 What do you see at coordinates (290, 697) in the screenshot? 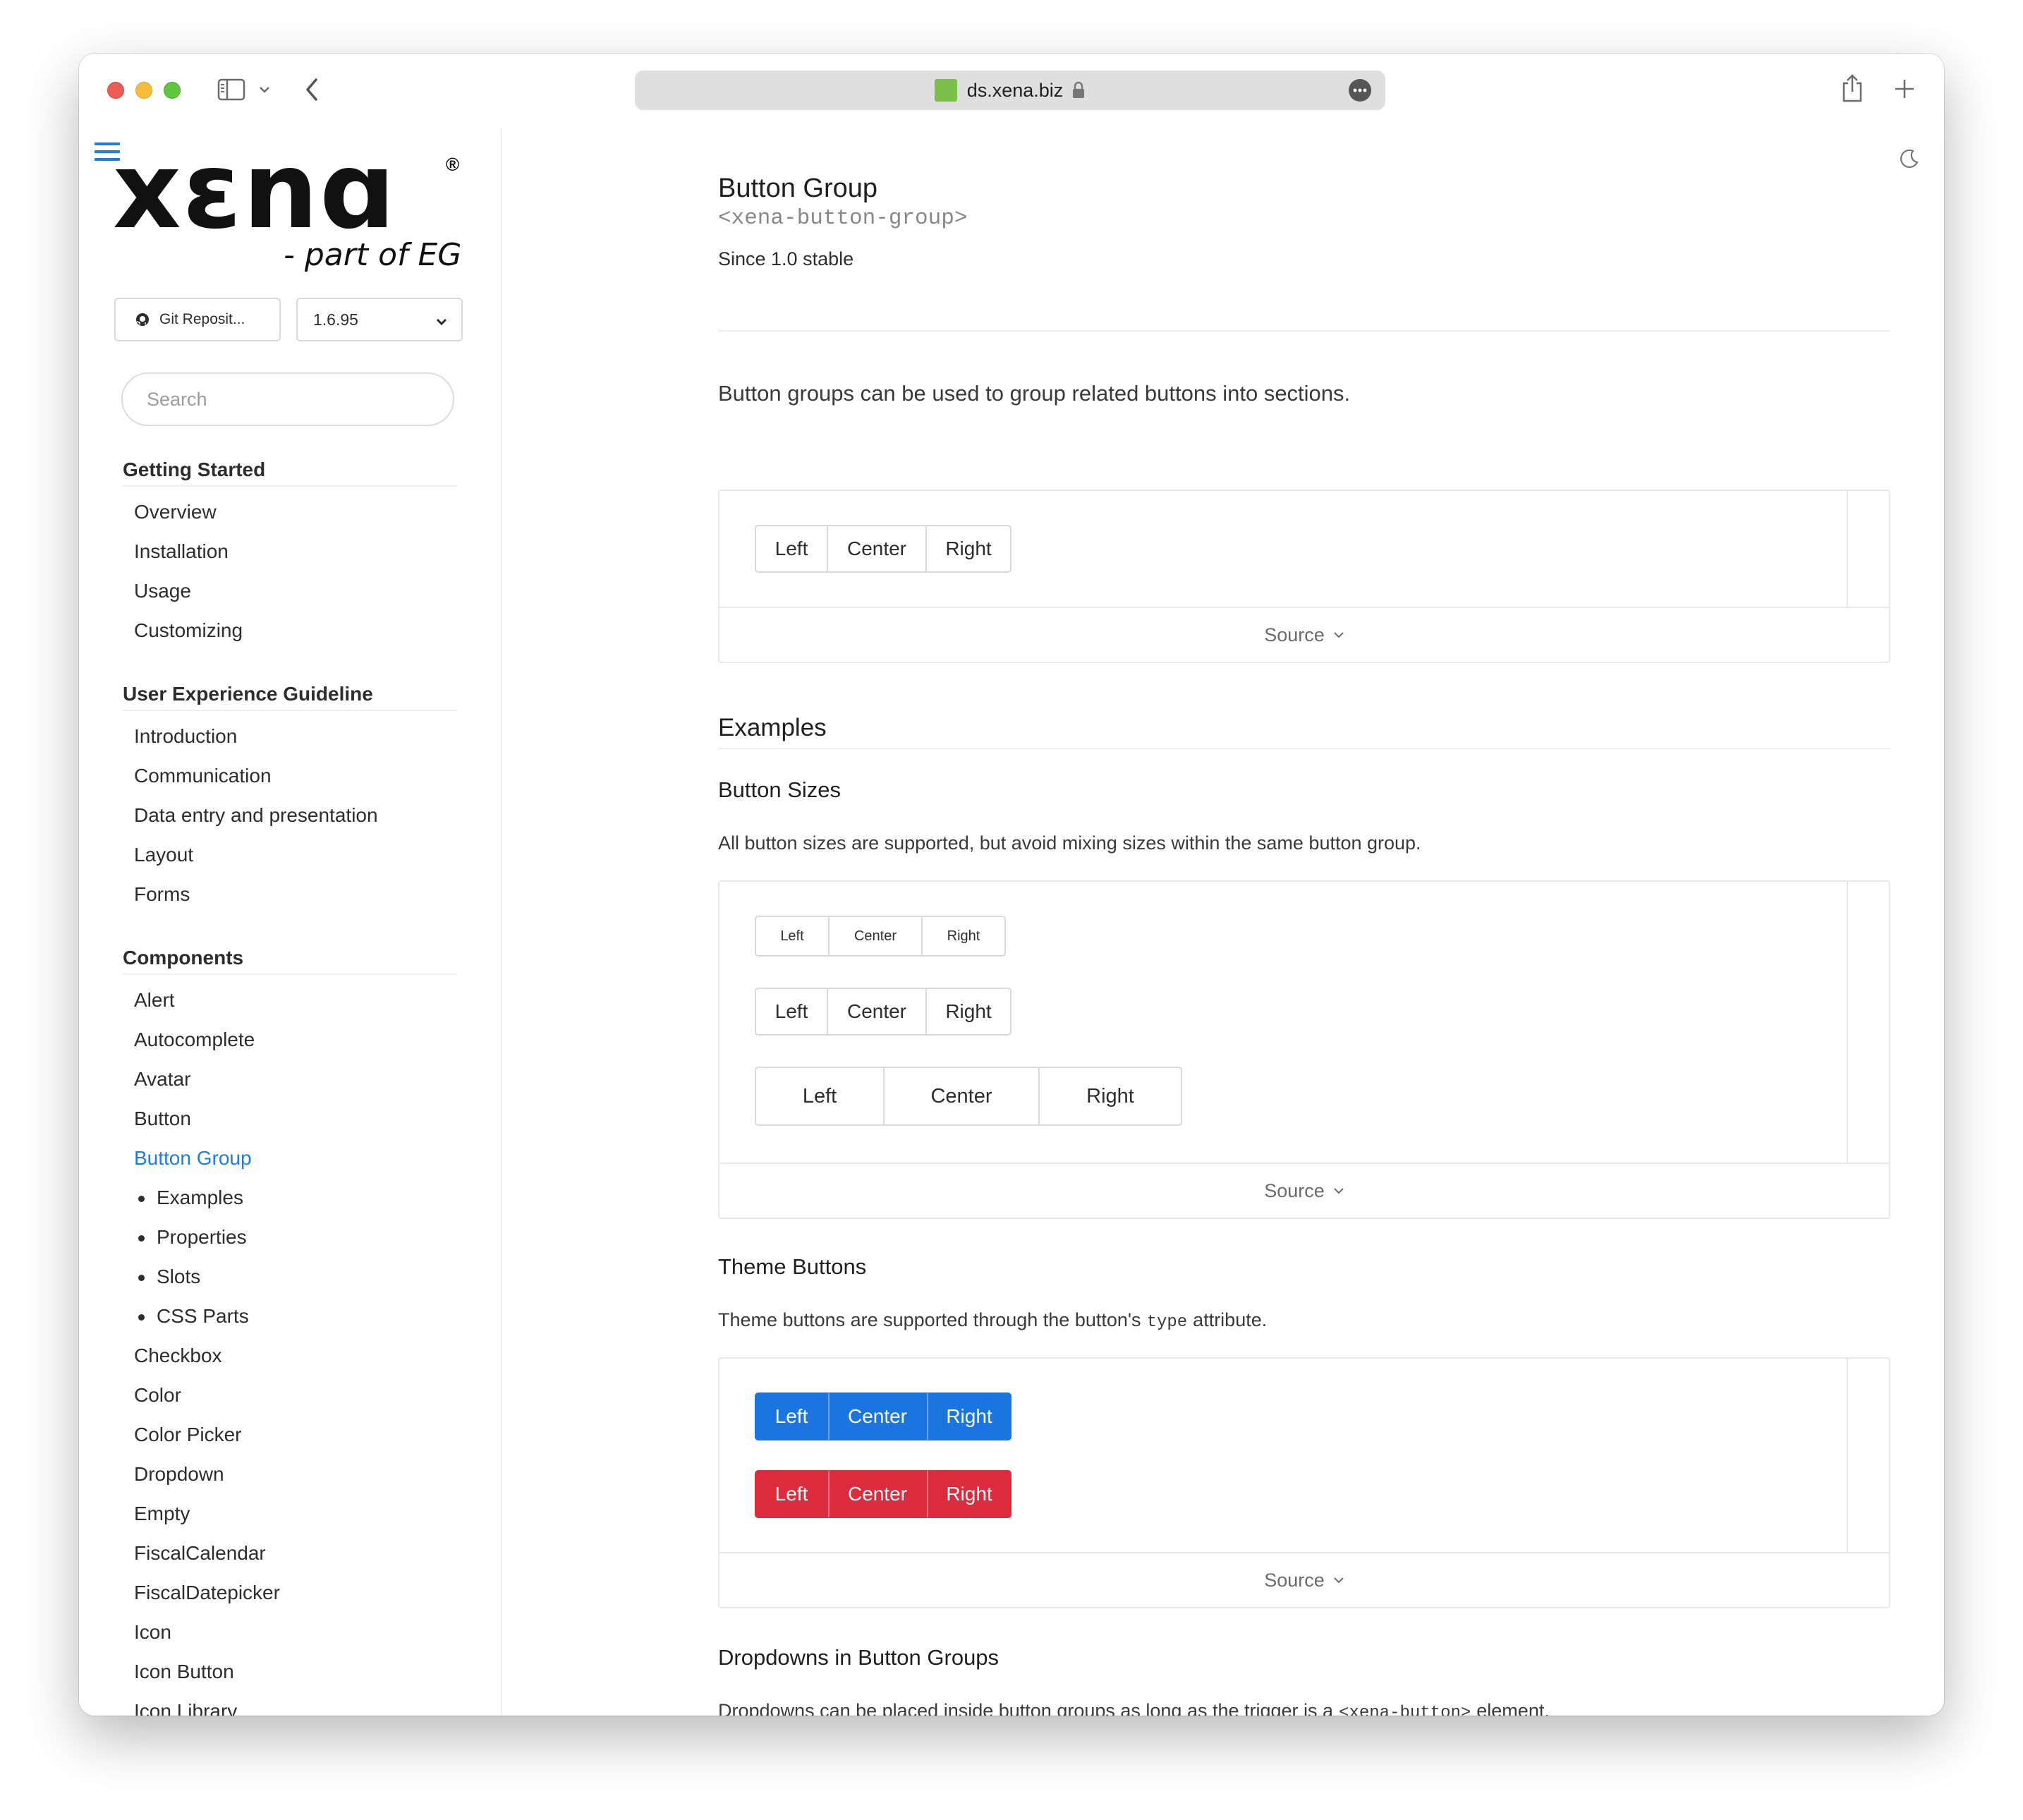
I see `nav-heading: User Experience Guideline` at bounding box center [290, 697].